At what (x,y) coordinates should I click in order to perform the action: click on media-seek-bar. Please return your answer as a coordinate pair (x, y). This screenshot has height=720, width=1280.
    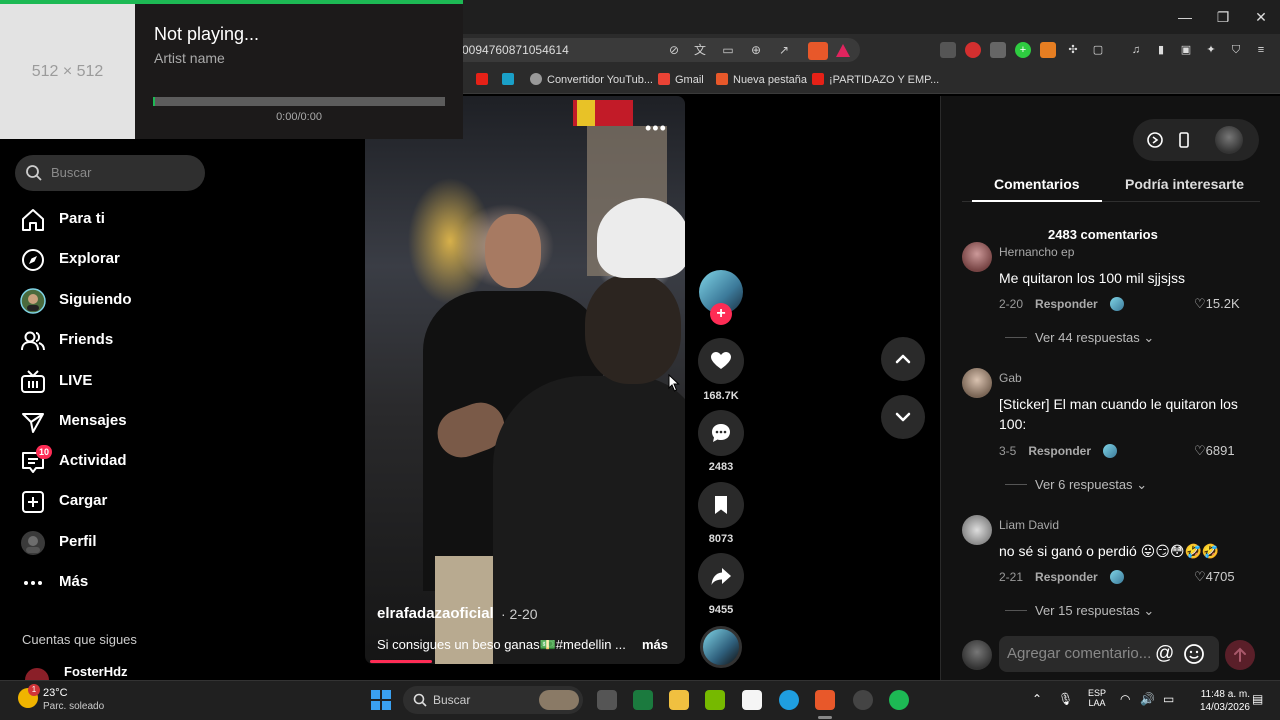
    Looking at the image, I should click on (299, 101).